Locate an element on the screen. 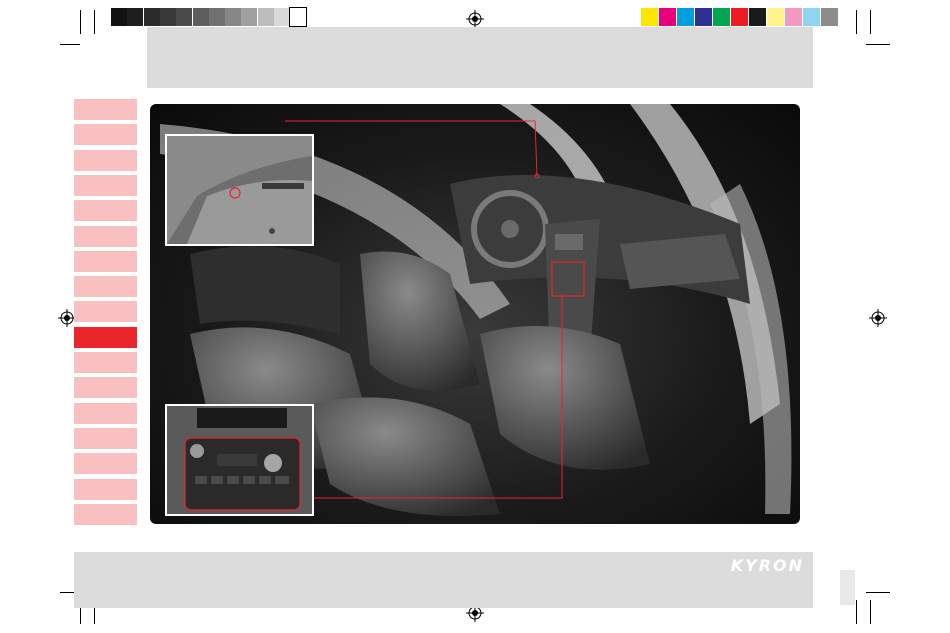  cargo-light-photo is located at coordinates (239, 190).